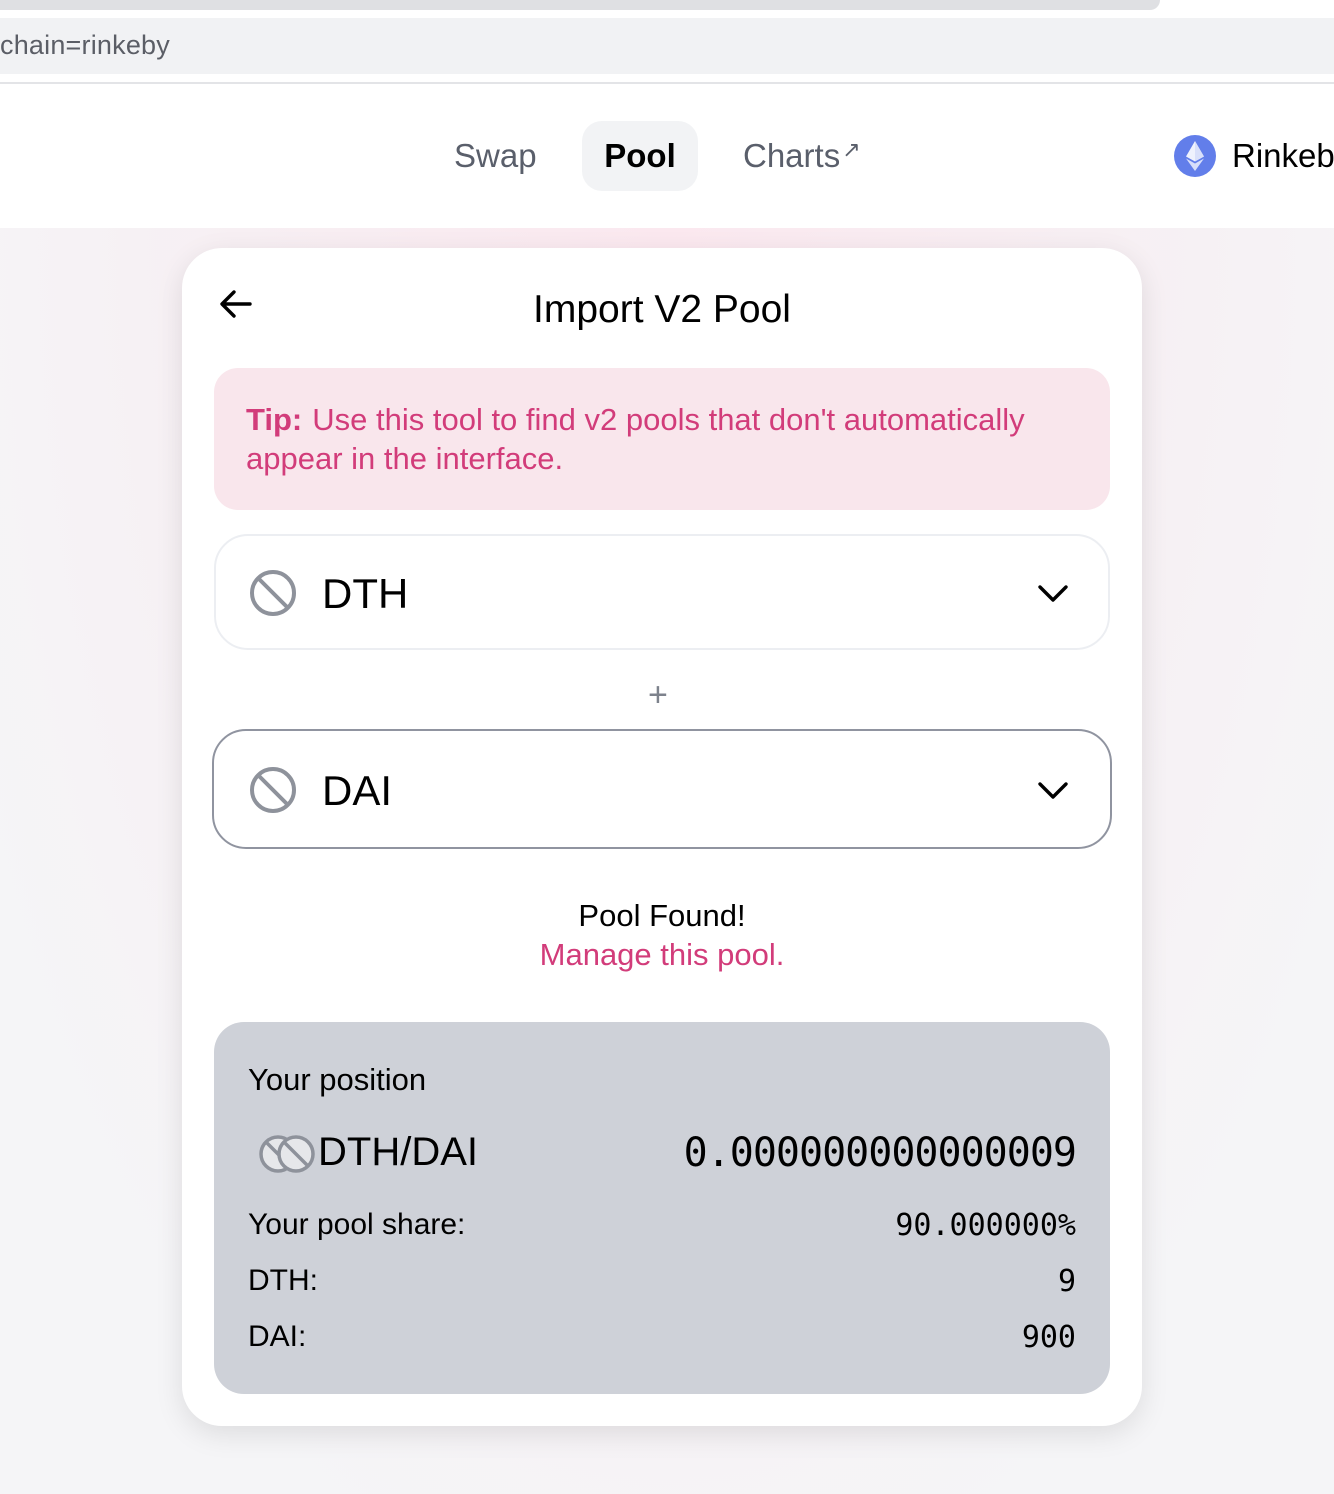 This screenshot has height=1494, width=1334. I want to click on pair-name: DTH/DAI, so click(398, 1152).